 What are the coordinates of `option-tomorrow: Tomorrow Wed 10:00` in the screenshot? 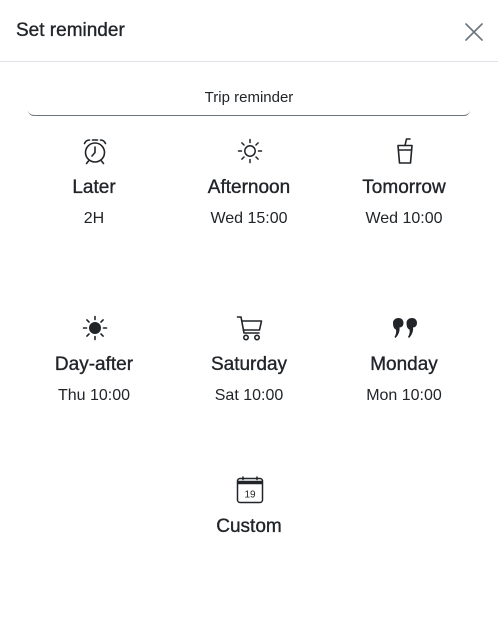 It's located at (404, 185).